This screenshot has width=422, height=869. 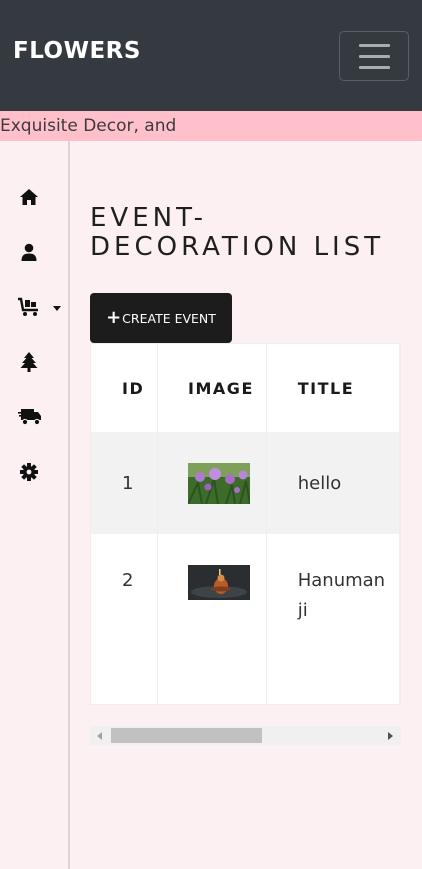 I want to click on navbar-toggle-button, so click(x=374, y=56).